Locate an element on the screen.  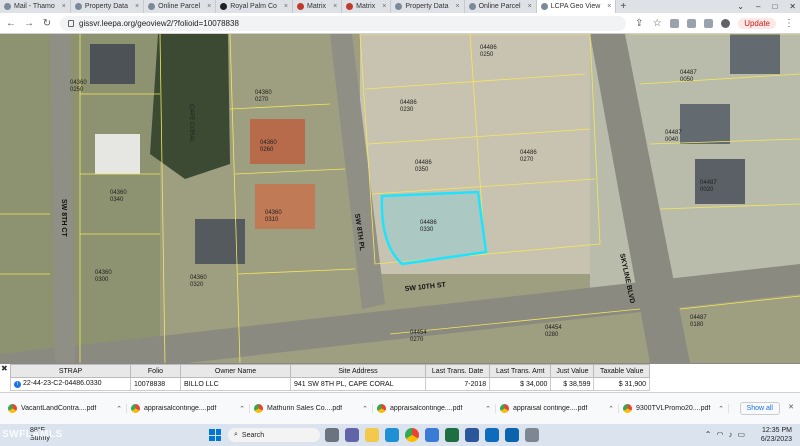
battery-icon: ▭ is located at coordinates (741, 434).